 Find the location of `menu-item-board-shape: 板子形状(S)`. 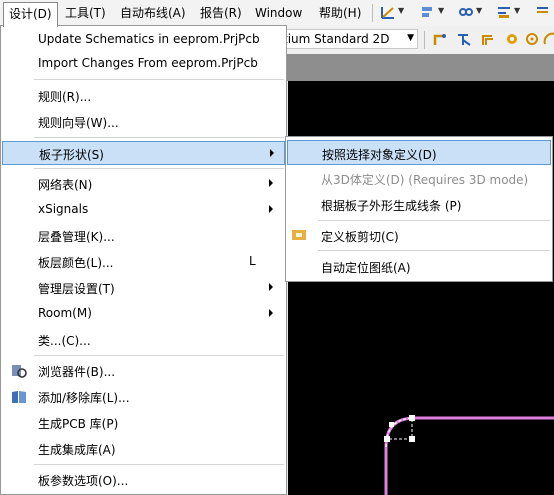

menu-item-board-shape: 板子形状(S) is located at coordinates (143, 153).